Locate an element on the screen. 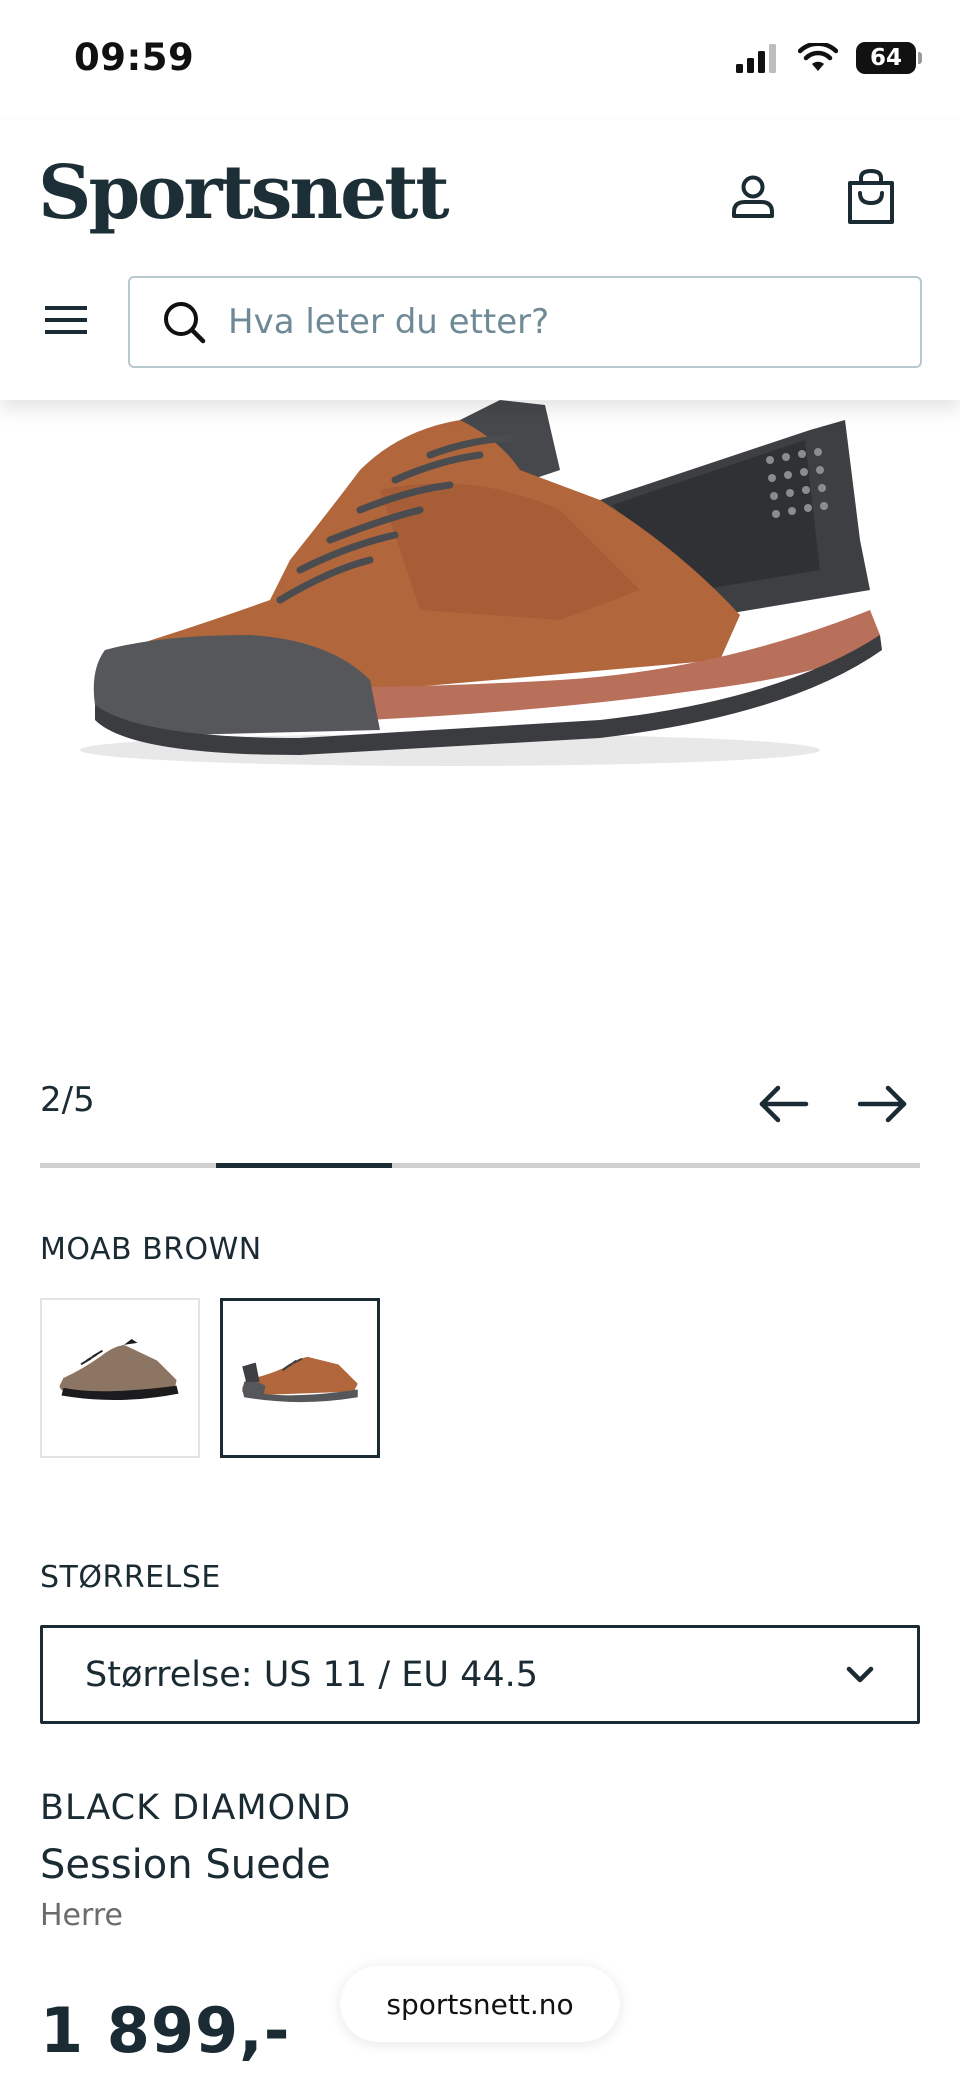 Image resolution: width=960 pixels, height=2078 pixels. previous-image-button is located at coordinates (784, 1104).